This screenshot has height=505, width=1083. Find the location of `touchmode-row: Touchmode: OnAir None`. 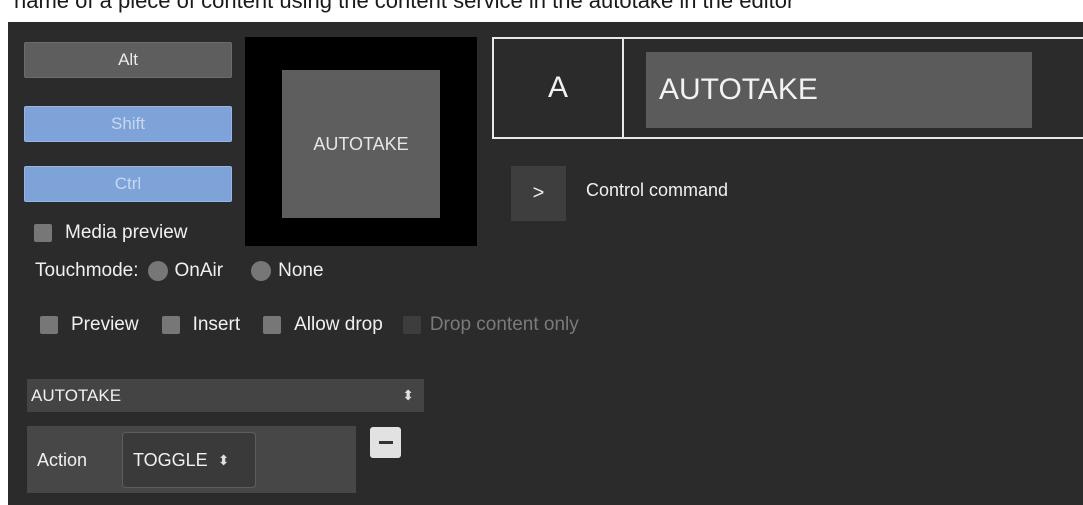

touchmode-row: Touchmode: OnAir None is located at coordinates (179, 271).